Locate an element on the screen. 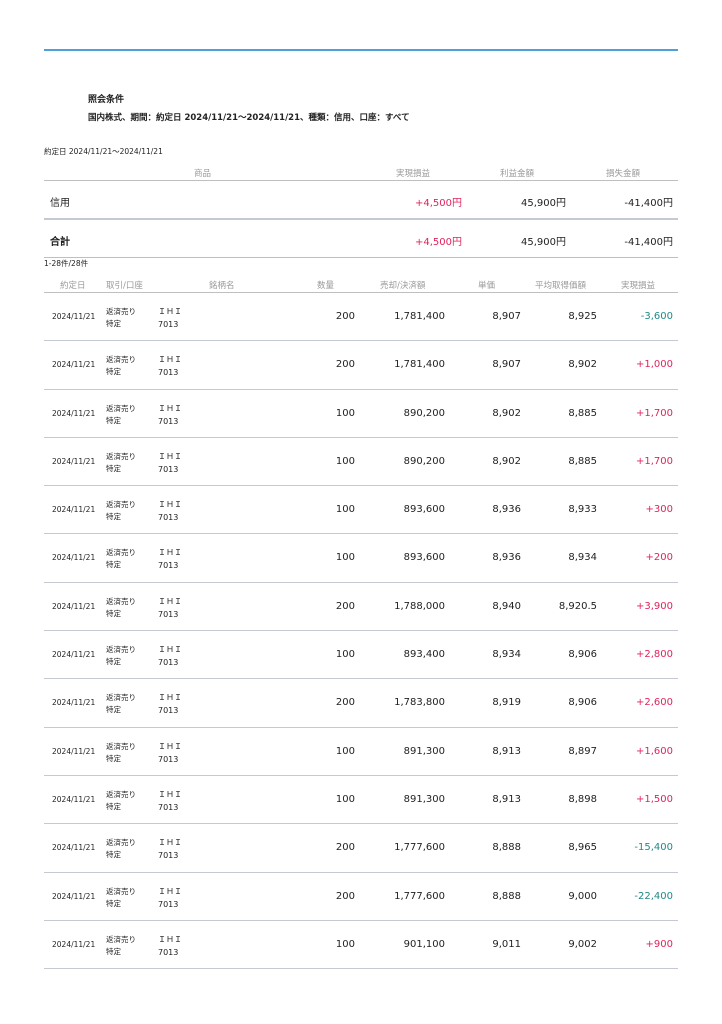 This screenshot has width=722, height=1024. row-amount: 1,783,800 is located at coordinates (419, 703).